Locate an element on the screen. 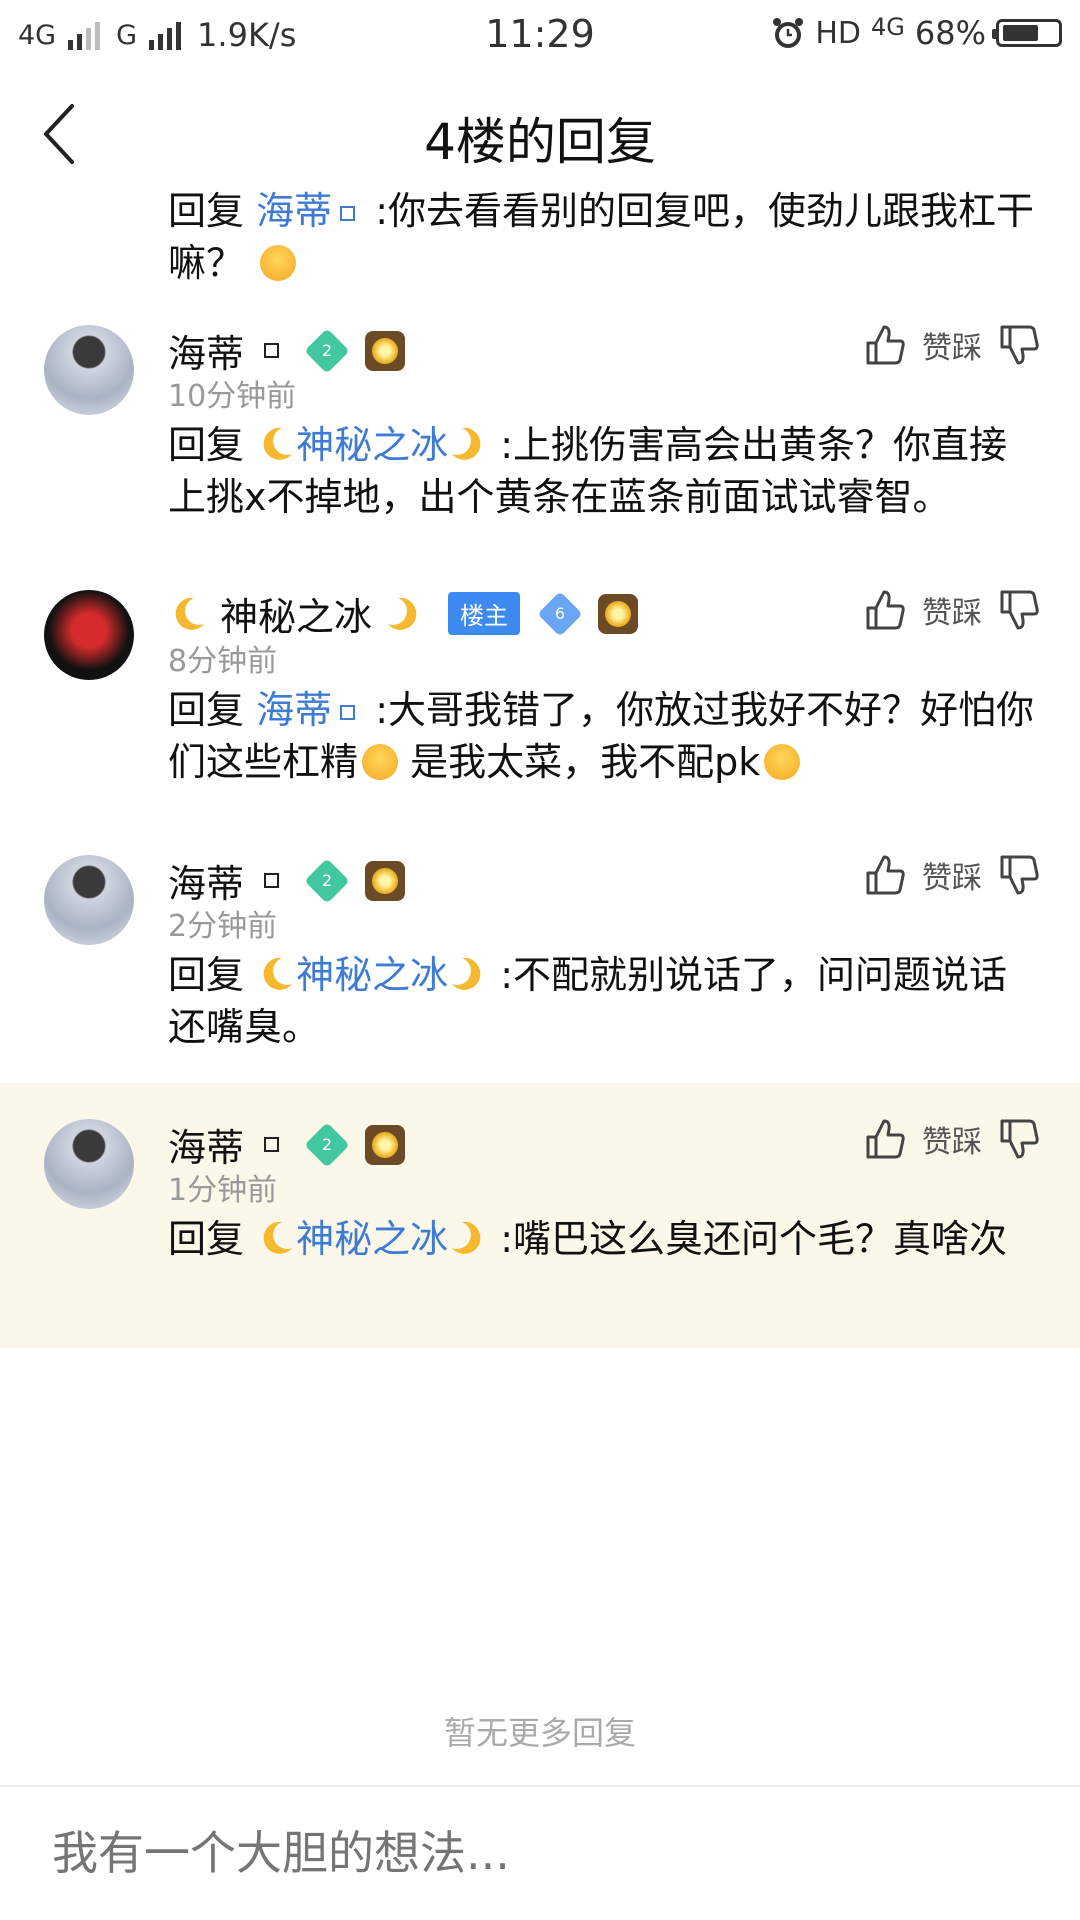 The image size is (1080, 1920). username-row: 神秘之冰 楼主 6 is located at coordinates (403, 613).